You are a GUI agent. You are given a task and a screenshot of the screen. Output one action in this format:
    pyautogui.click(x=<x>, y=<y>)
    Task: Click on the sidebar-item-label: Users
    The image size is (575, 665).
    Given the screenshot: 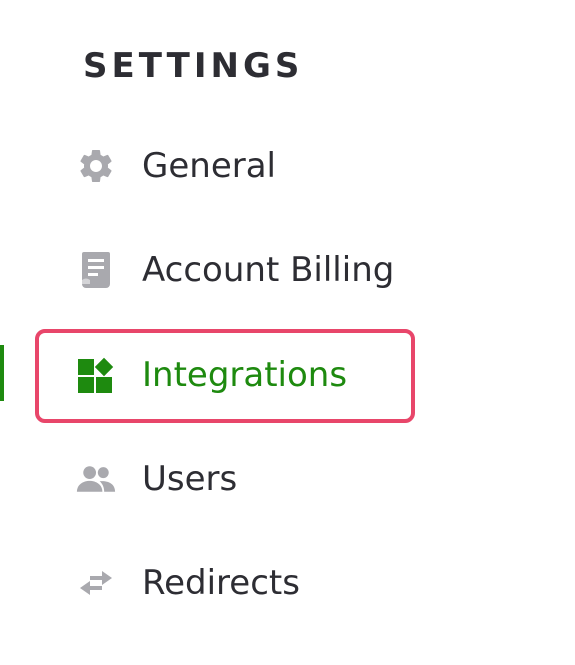 What is the action you would take?
    pyautogui.click(x=190, y=479)
    